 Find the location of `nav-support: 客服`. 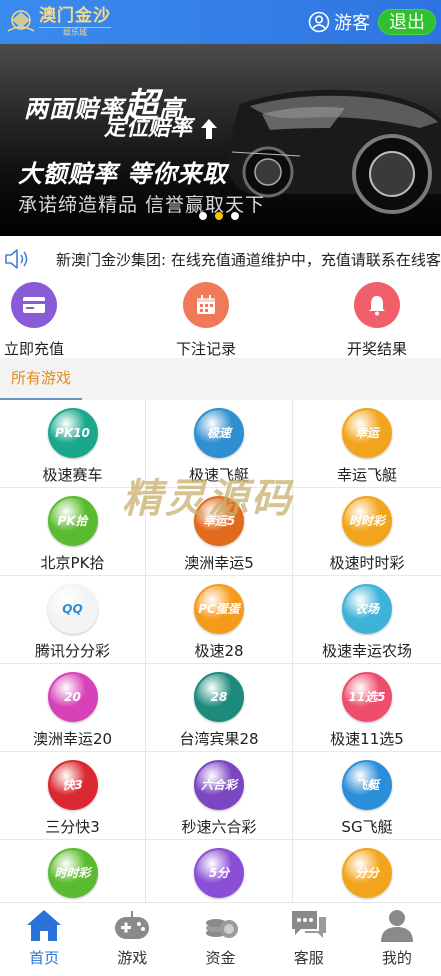

nav-support: 客服 is located at coordinates (309, 939).